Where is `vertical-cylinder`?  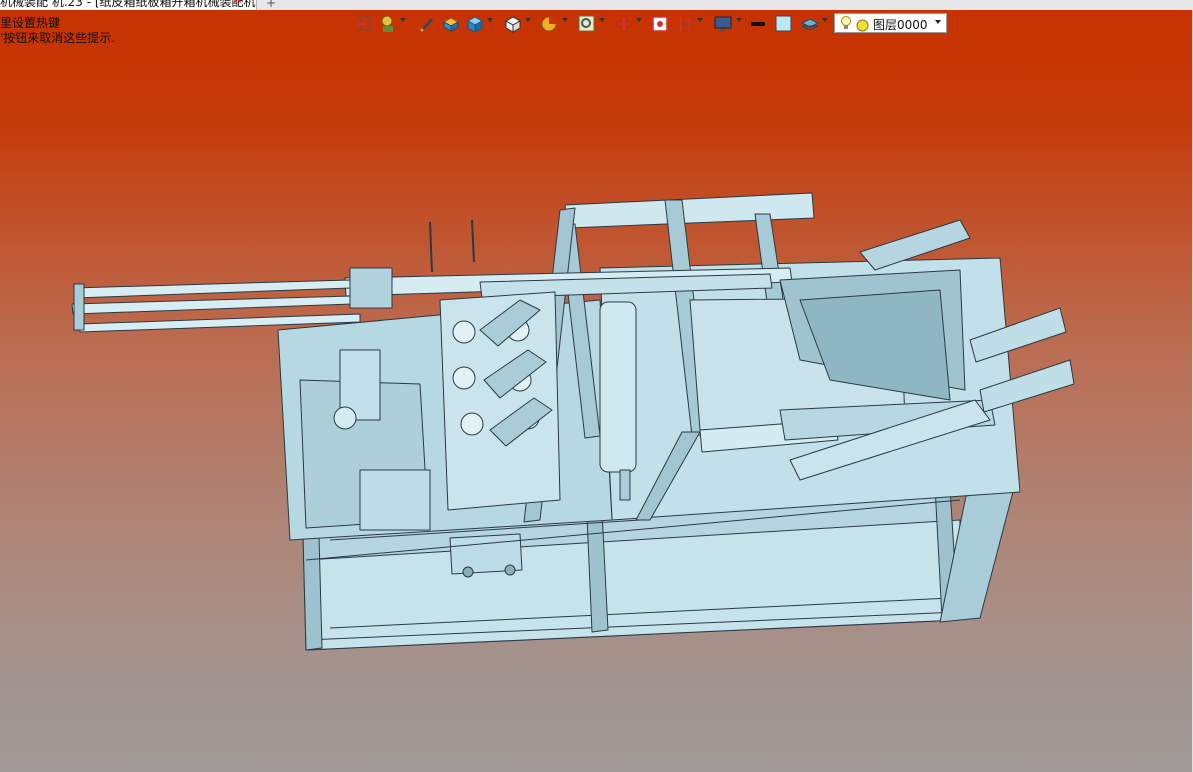
vertical-cylinder is located at coordinates (618, 387).